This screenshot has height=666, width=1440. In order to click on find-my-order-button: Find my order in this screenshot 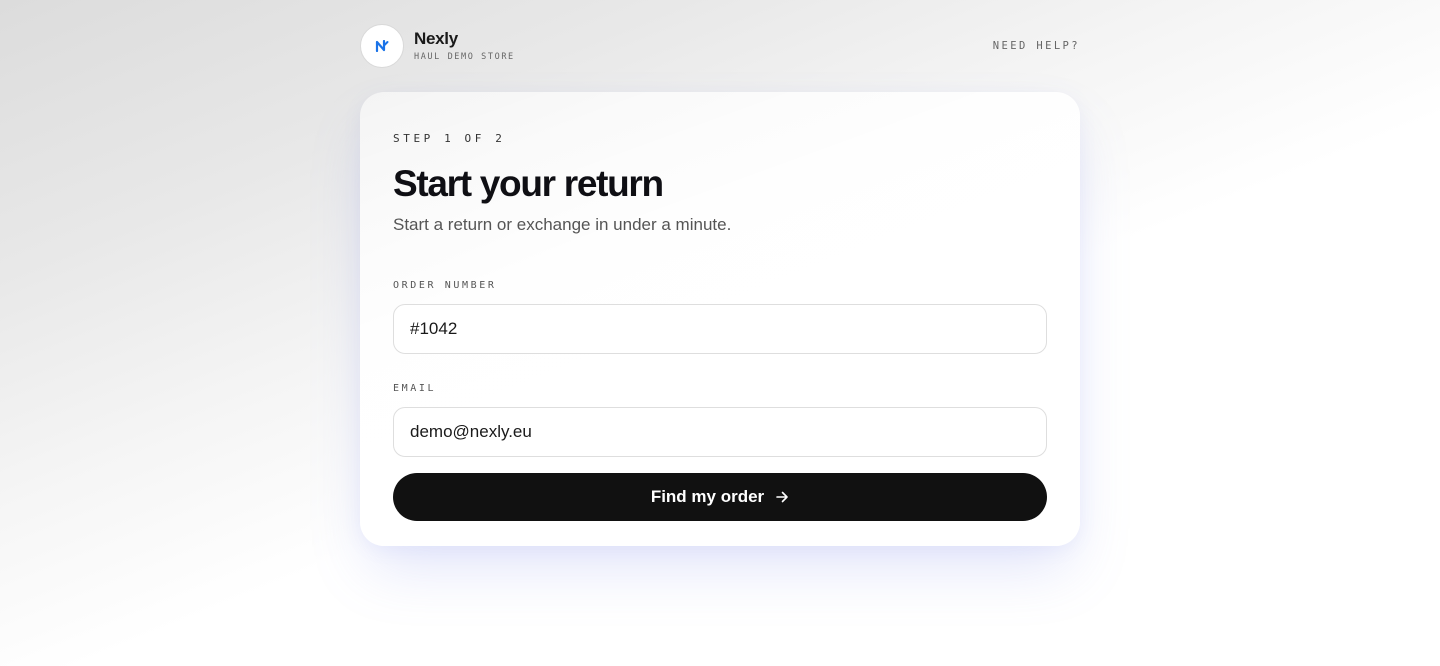, I will do `click(720, 497)`.